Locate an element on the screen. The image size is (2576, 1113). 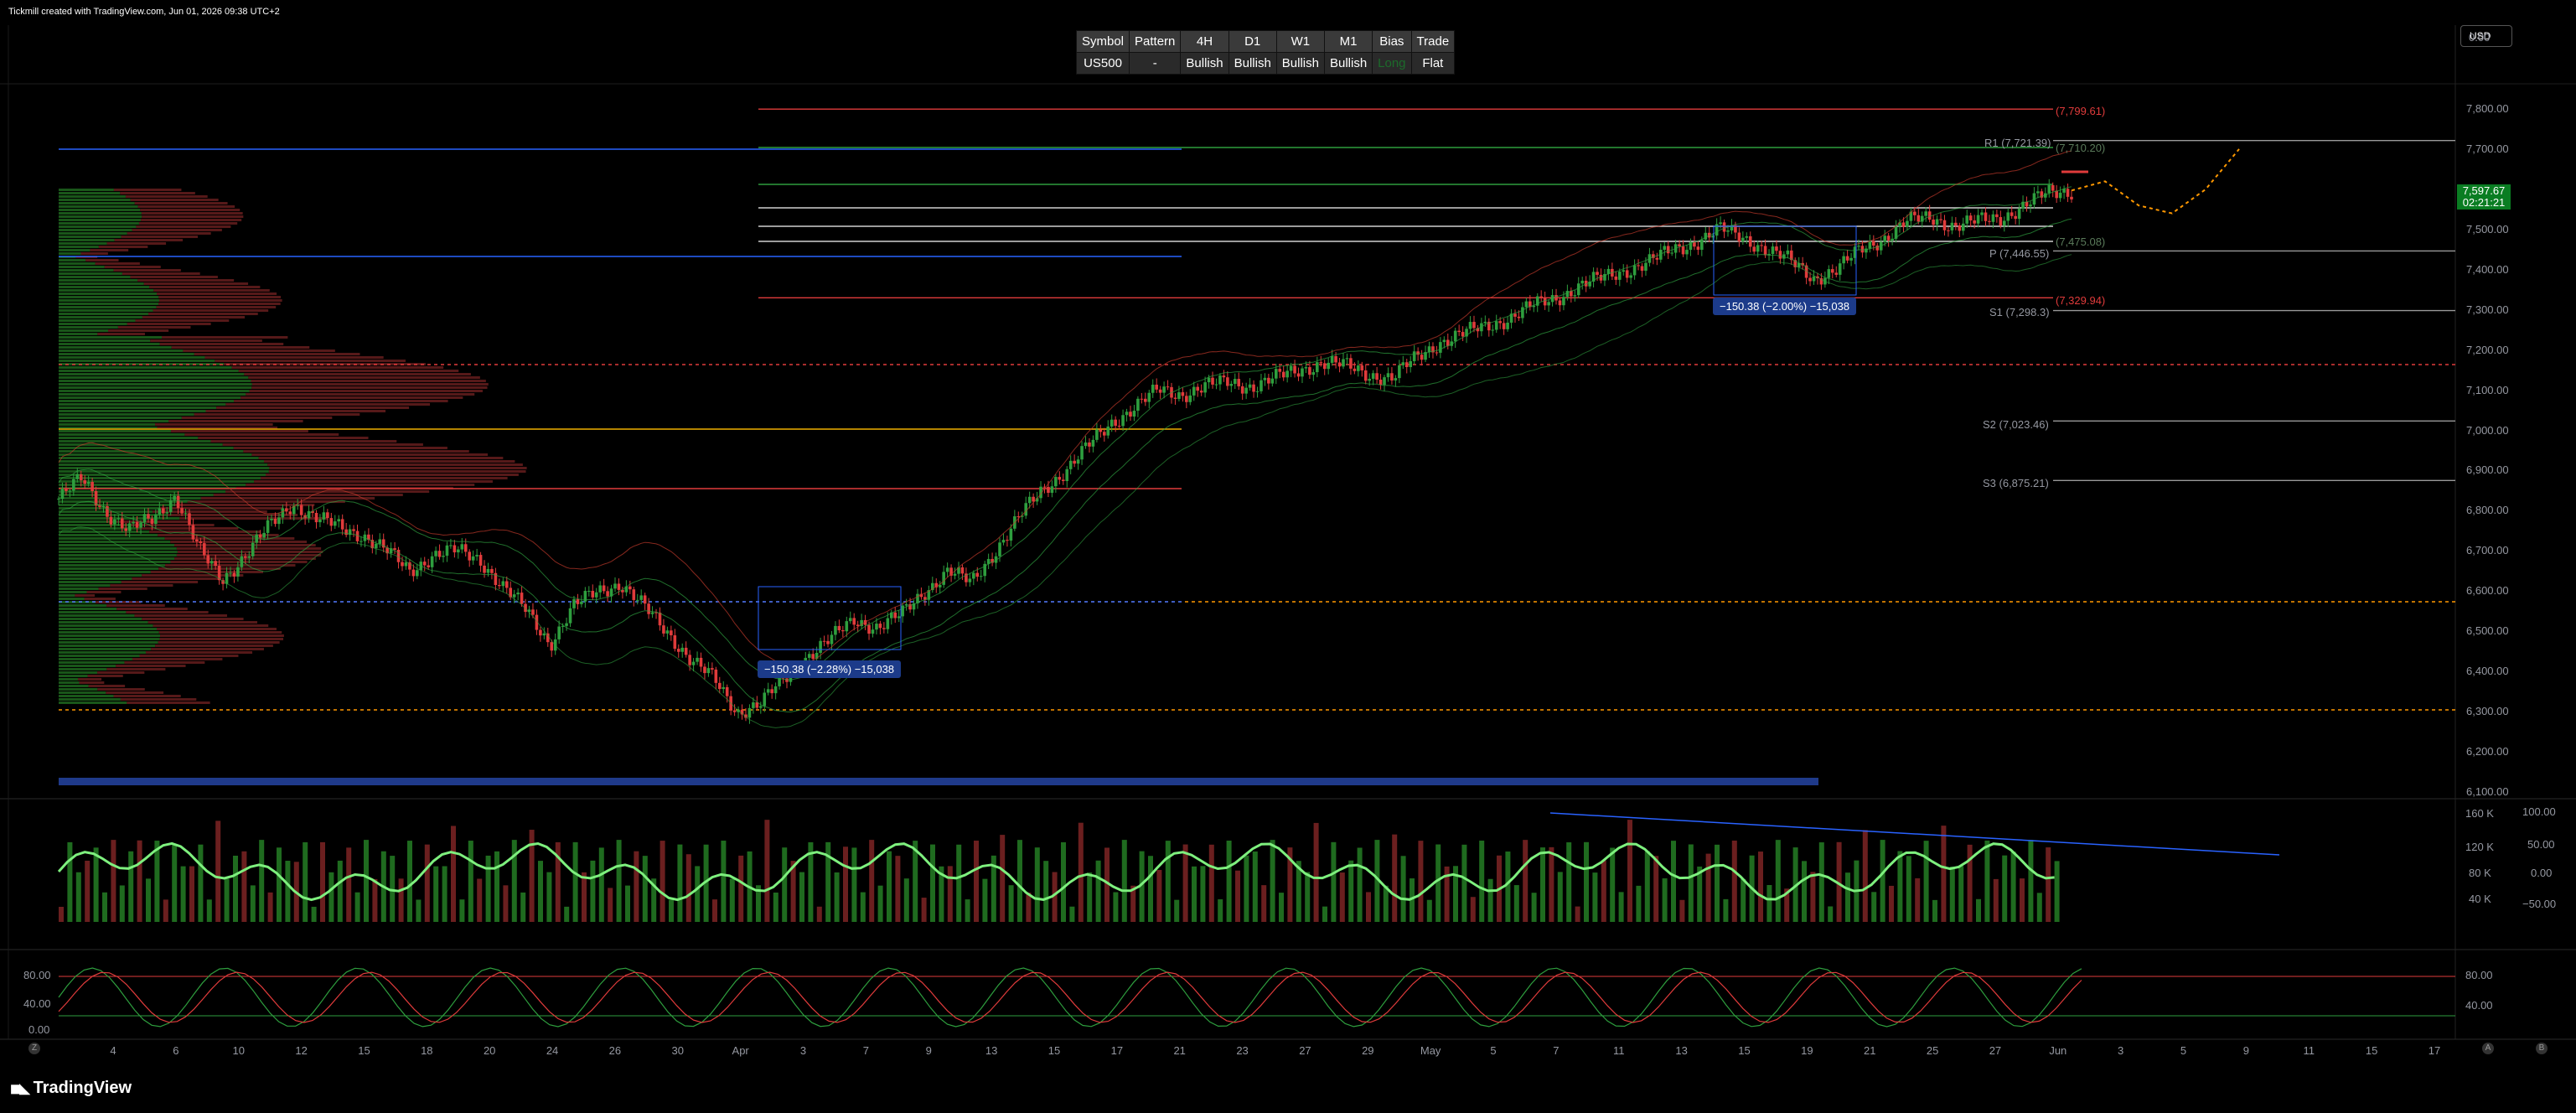
stoch-axis-label-right: 80.00 is located at coordinates (2479, 975).